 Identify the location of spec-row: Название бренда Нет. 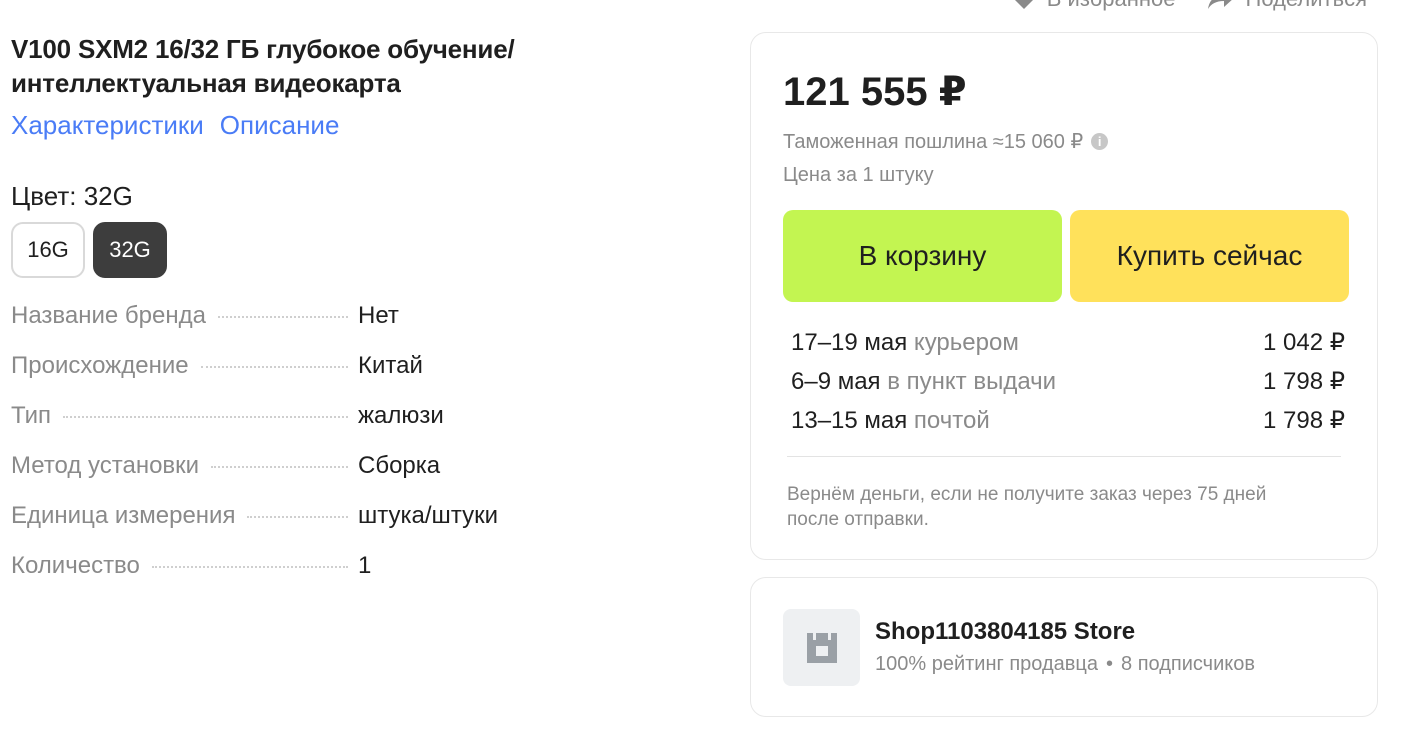
(361, 327).